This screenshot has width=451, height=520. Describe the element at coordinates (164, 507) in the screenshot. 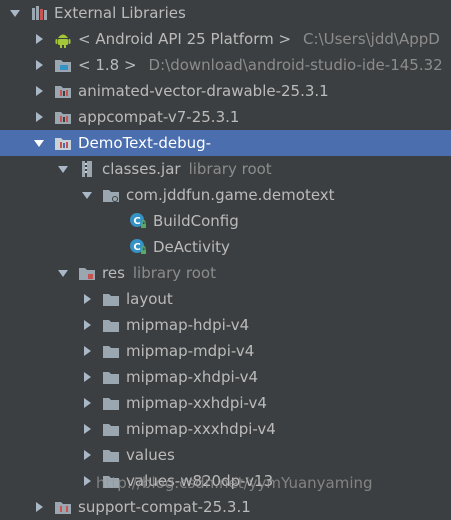

I see `support-compat-label: support-compat-25.3.1` at that location.